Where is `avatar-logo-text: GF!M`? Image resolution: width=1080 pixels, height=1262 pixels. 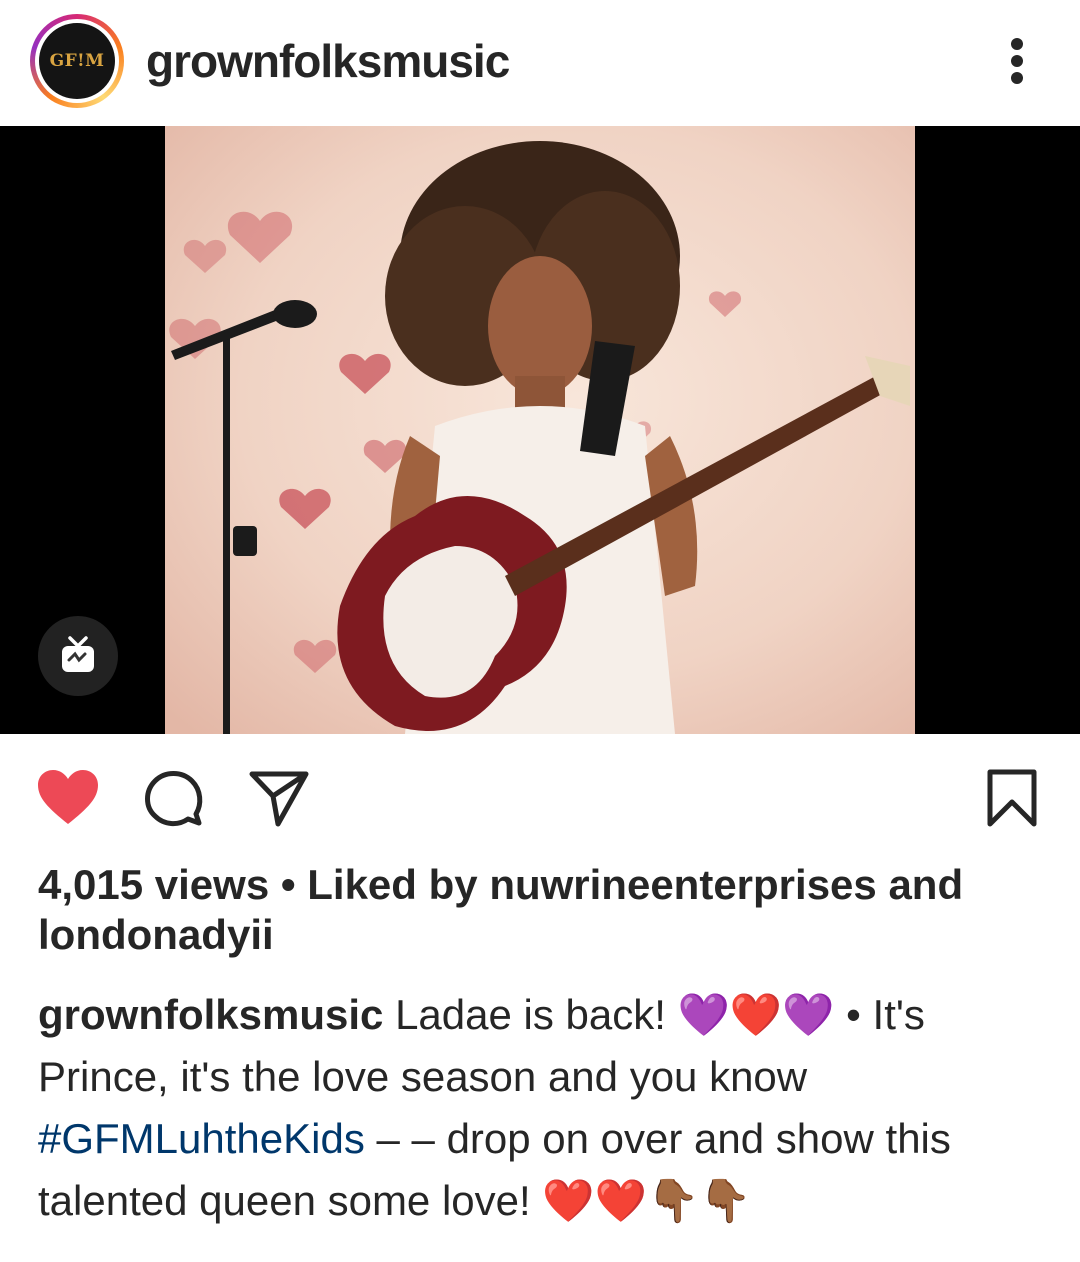 avatar-logo-text: GF!M is located at coordinates (77, 61).